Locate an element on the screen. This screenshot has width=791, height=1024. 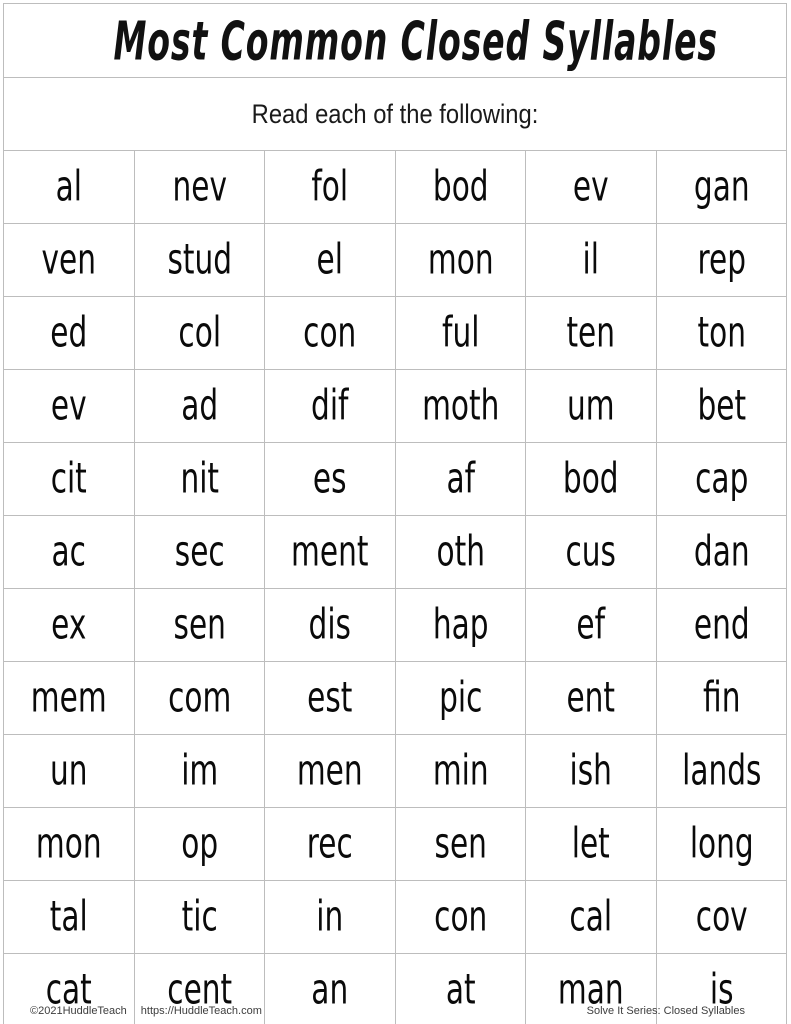
syllable-cell: ad is located at coordinates (199, 406).